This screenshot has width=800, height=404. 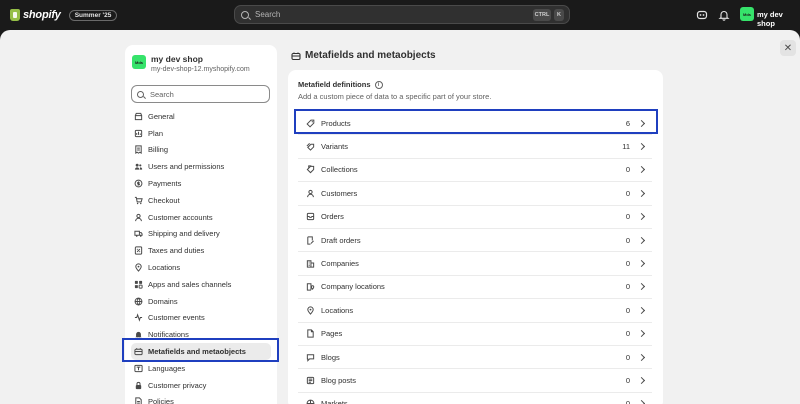 What do you see at coordinates (138, 133) in the screenshot?
I see `plan-icon` at bounding box center [138, 133].